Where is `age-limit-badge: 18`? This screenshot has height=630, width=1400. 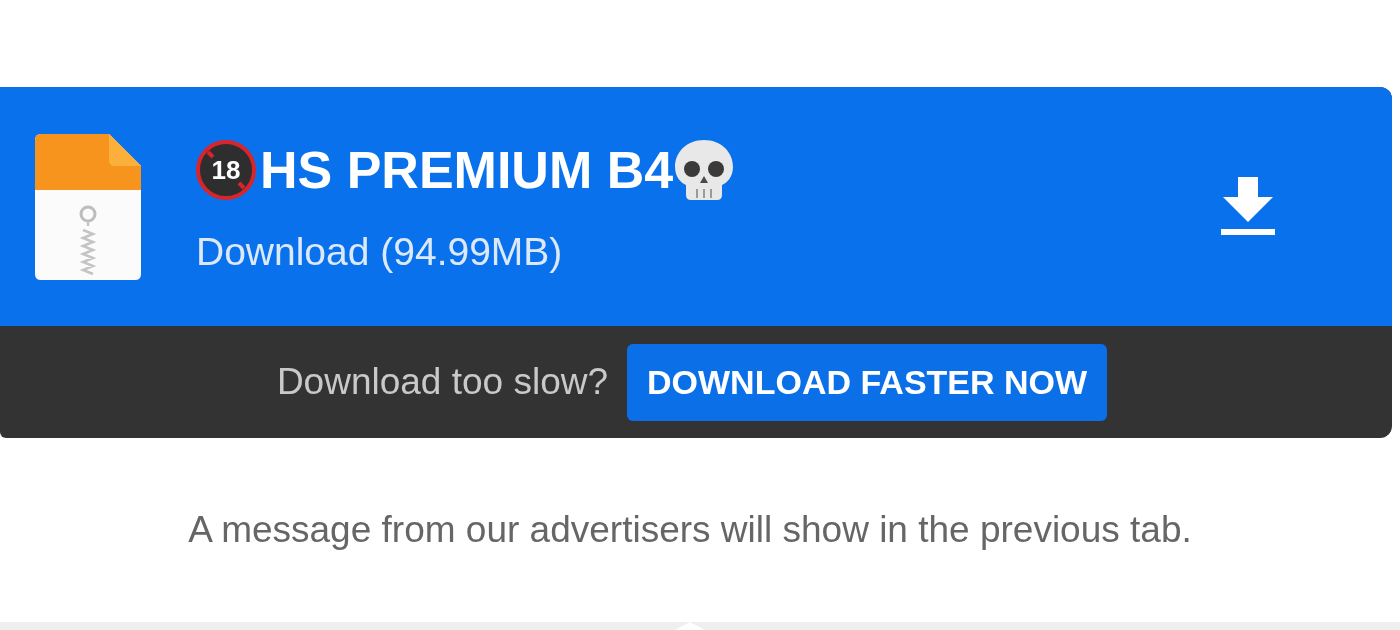
age-limit-badge: 18 is located at coordinates (226, 169).